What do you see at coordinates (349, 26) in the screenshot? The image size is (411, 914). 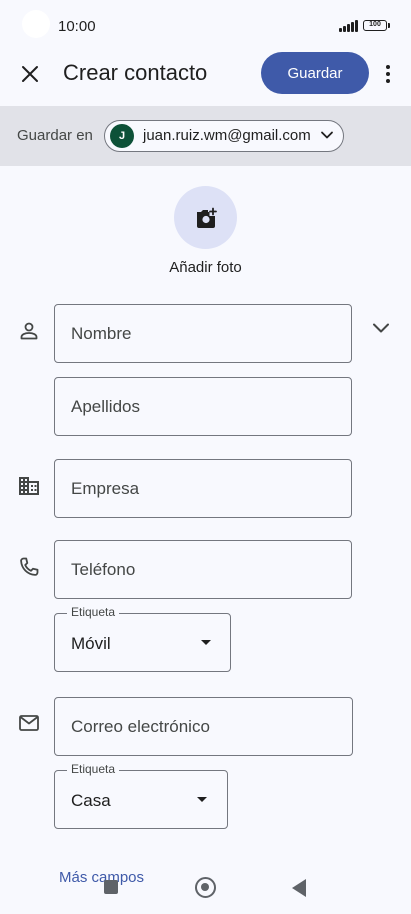 I see `signal-icon` at bounding box center [349, 26].